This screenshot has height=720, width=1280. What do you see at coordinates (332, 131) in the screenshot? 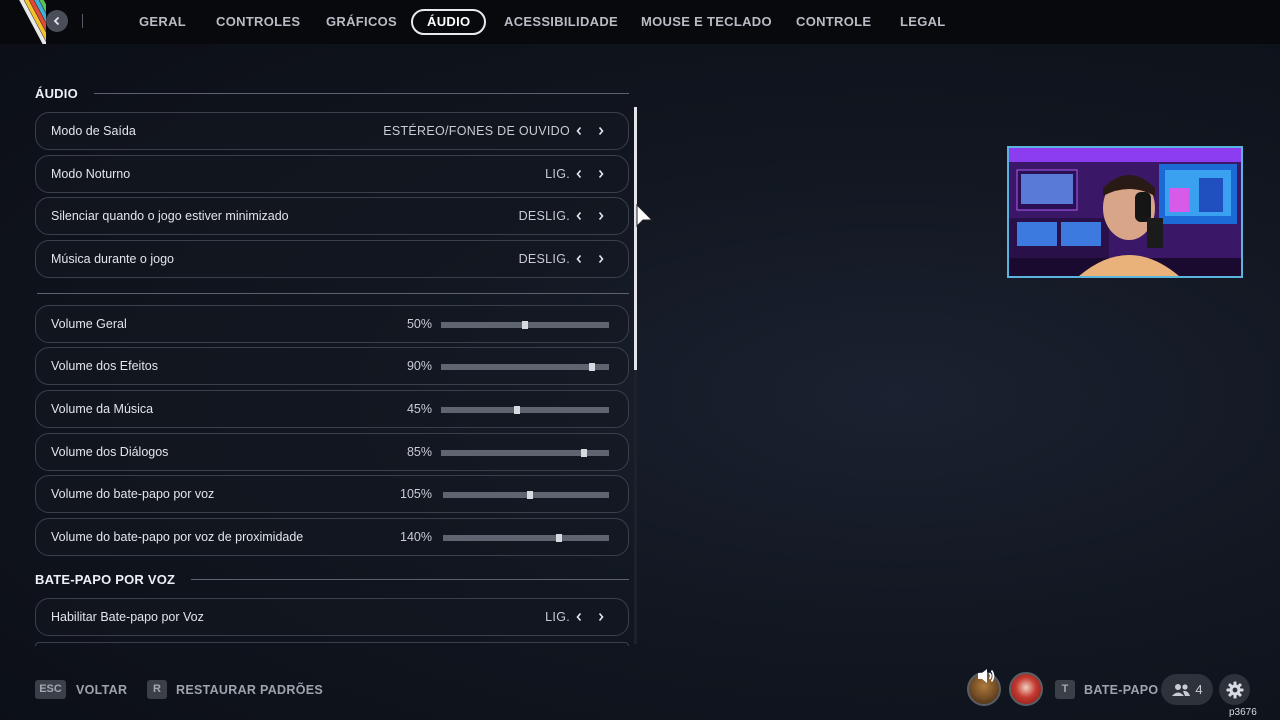
I see `setting-row-modo-de-saida: Modo de Saída ESTÉREO/FONES DE OUVIDO` at bounding box center [332, 131].